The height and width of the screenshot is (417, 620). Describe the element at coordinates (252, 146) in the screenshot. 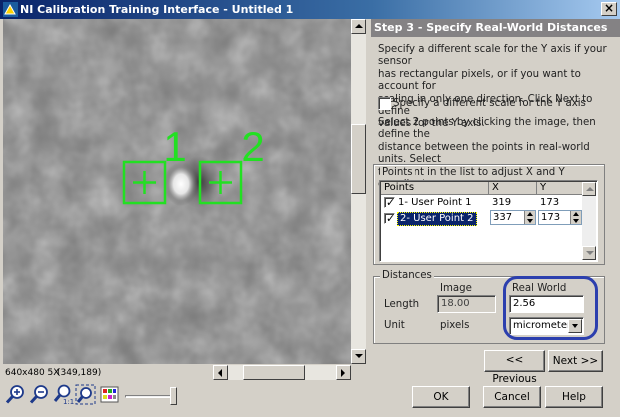

I see `marker-2-label: 2` at that location.